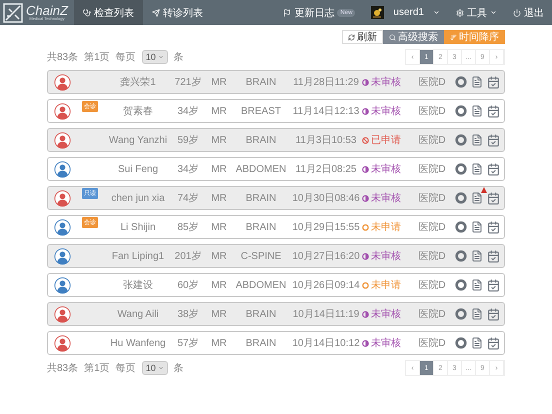 This screenshot has width=552, height=414. Describe the element at coordinates (326, 111) in the screenshot. I see `exam-time: 11月14日12:13` at that location.